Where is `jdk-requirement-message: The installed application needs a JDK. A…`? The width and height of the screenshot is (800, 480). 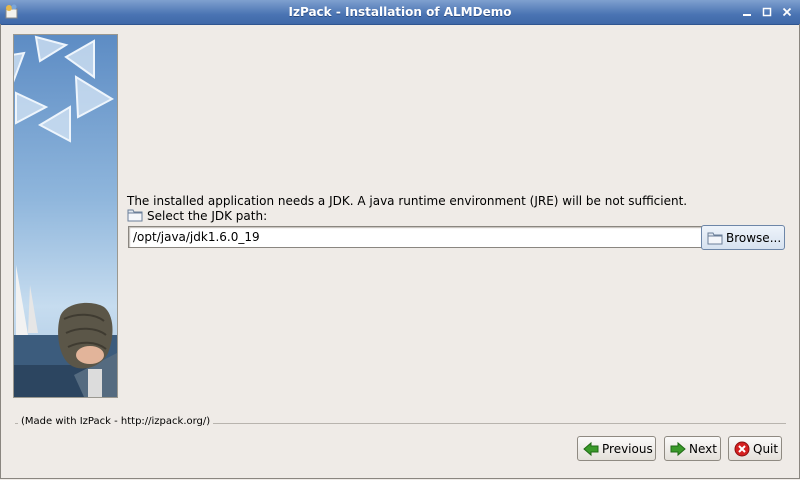 jdk-requirement-message: The installed application needs a JDK. A… is located at coordinates (407, 201).